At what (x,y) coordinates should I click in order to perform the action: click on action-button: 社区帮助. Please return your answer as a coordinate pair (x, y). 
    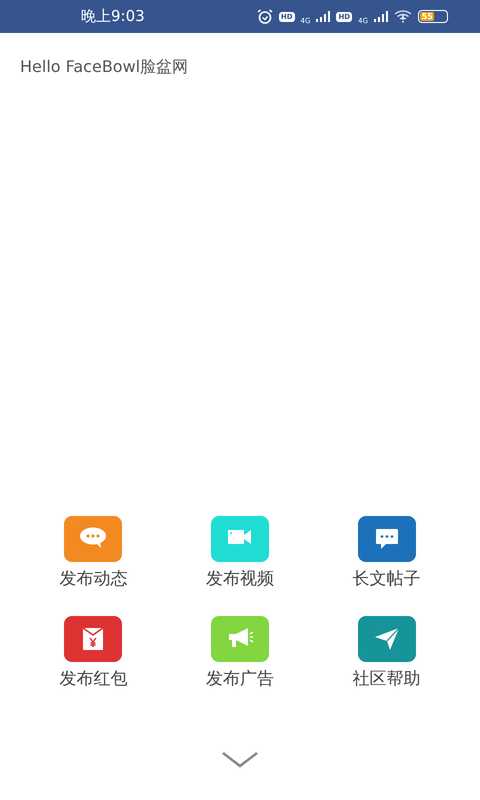
    Looking at the image, I should click on (386, 653).